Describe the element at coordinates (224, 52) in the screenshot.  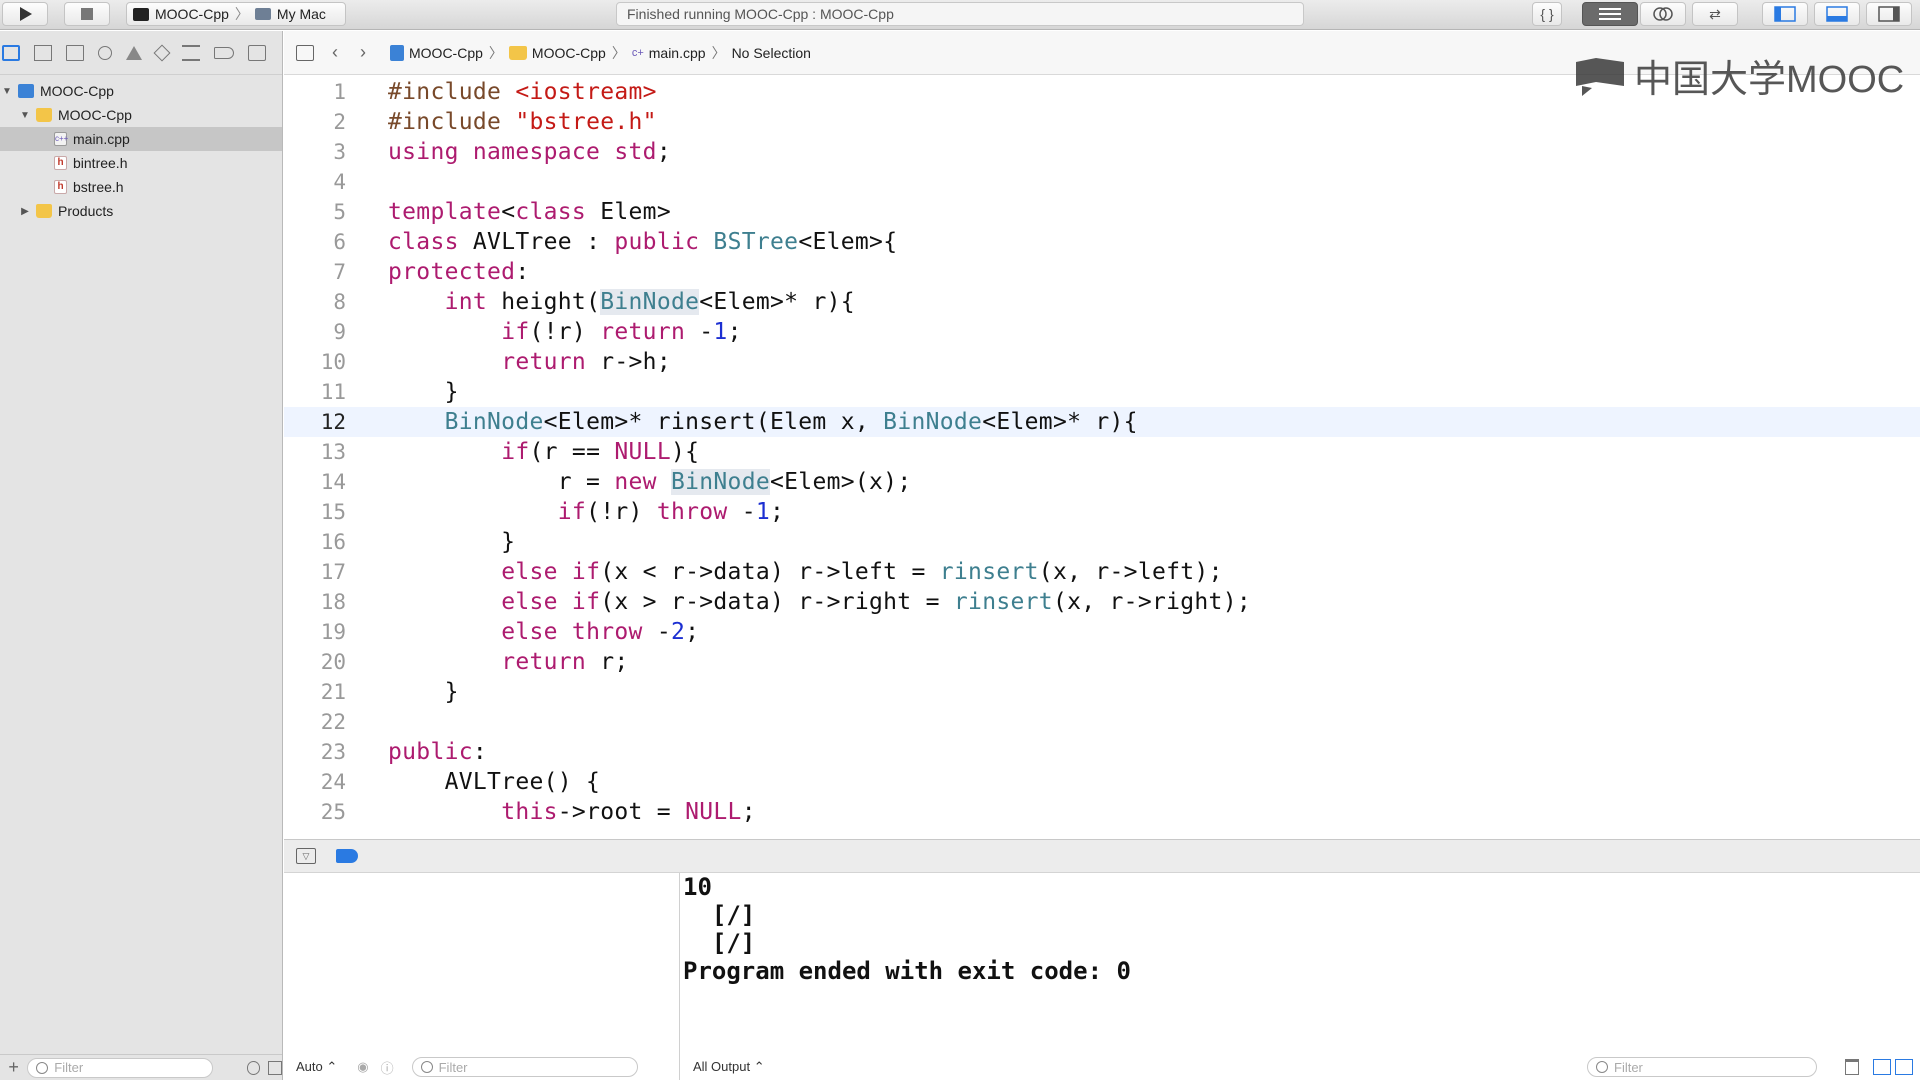
I see `breakpoint-navigator-icon` at that location.